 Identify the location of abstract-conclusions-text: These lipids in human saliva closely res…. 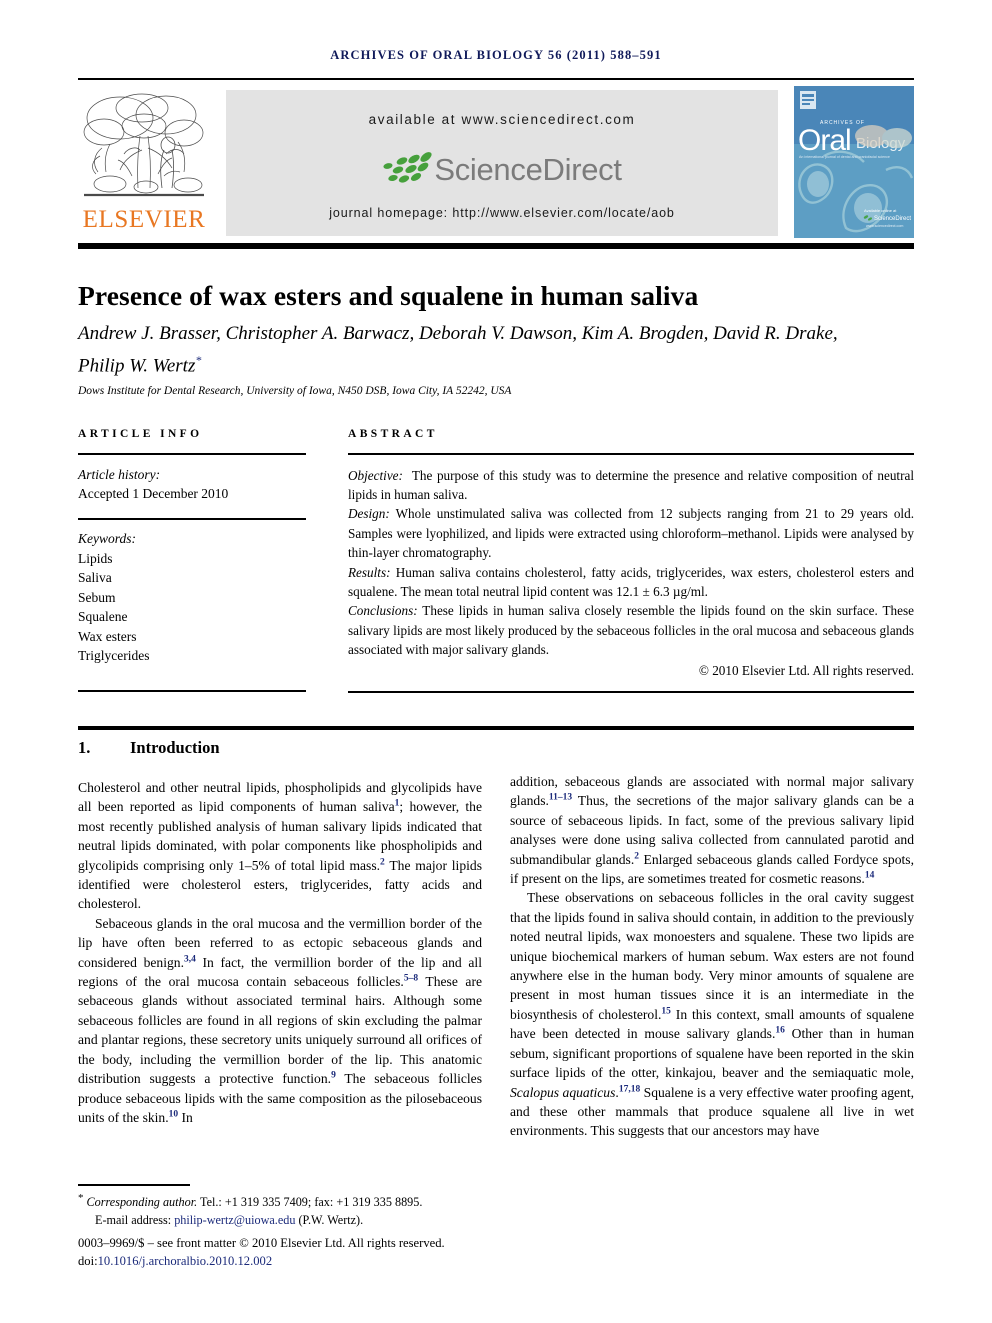
(631, 630).